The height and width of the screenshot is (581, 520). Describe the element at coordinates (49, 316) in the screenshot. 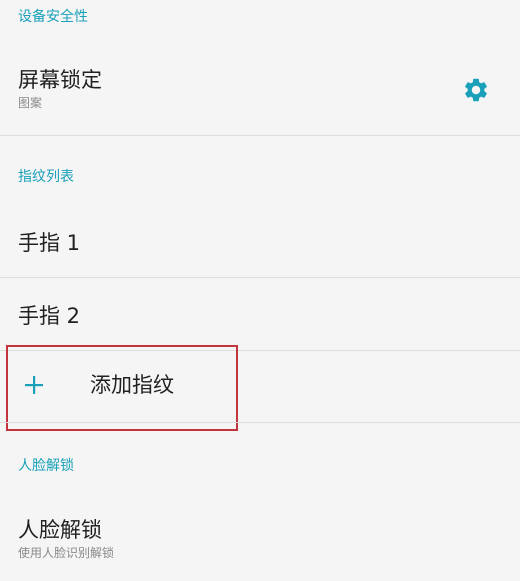

I see `fingerprint-label: 手指 2` at that location.